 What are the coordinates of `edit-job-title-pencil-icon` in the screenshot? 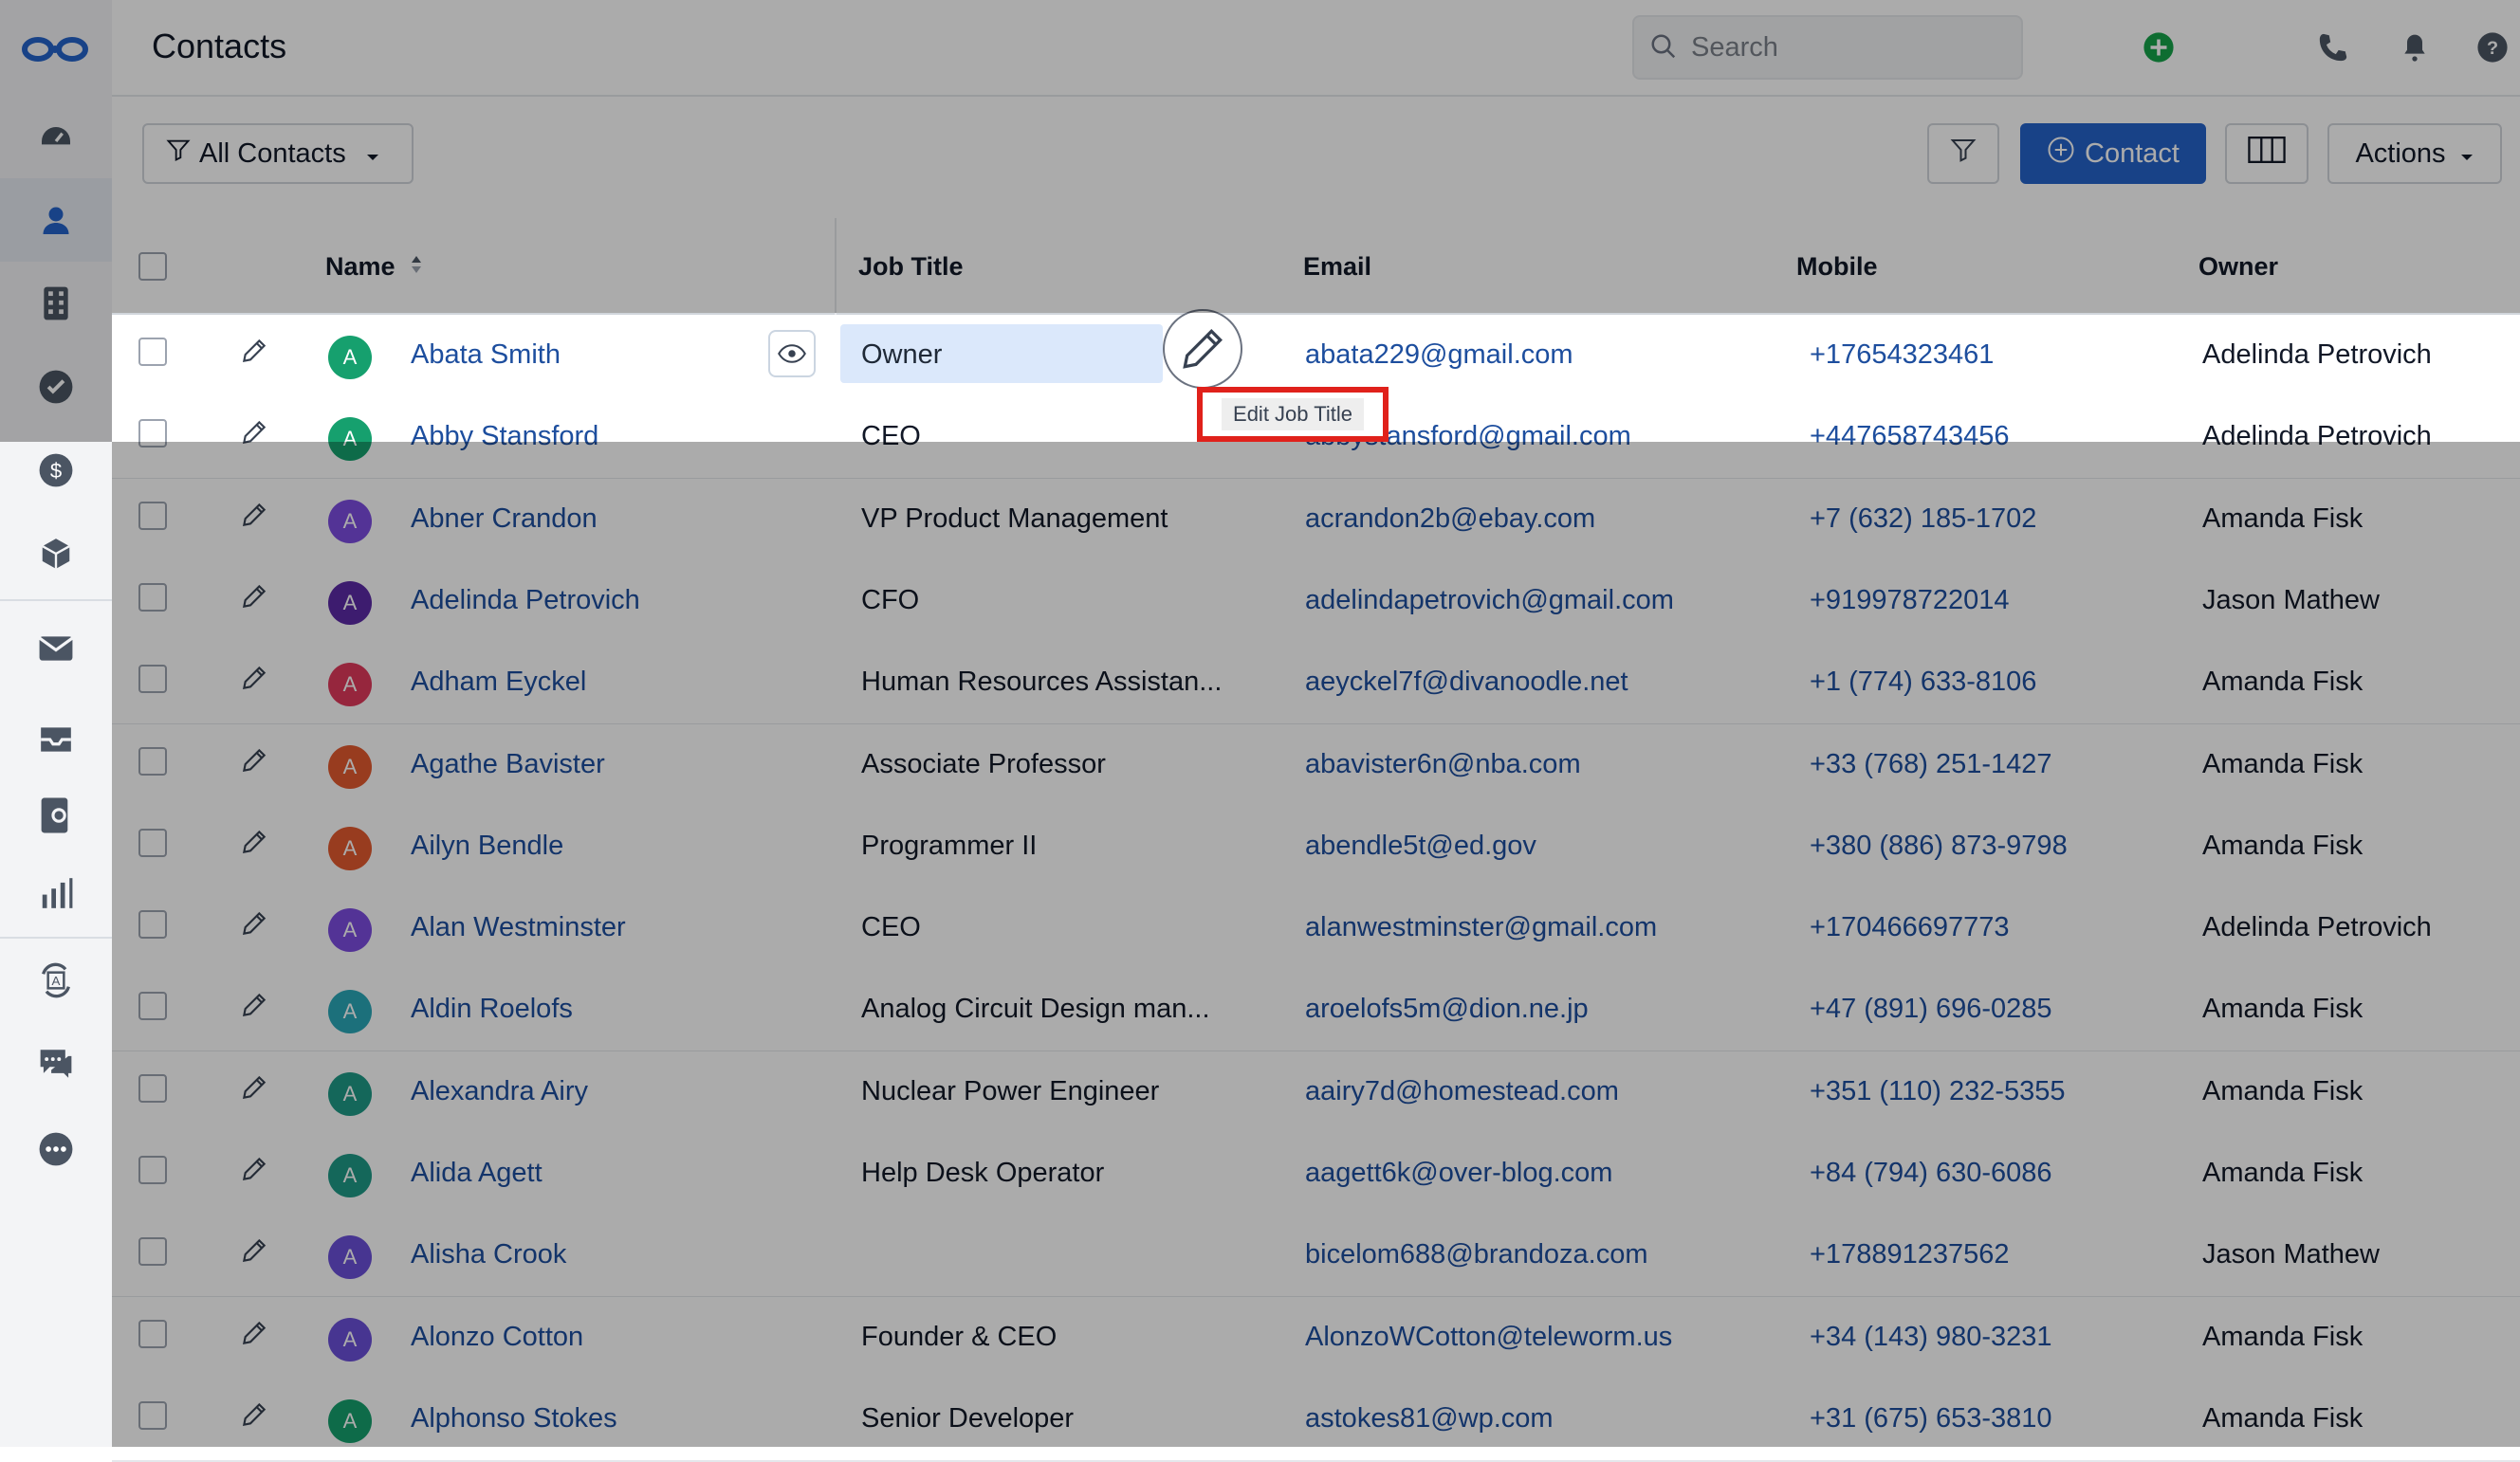 It's located at (1202, 349).